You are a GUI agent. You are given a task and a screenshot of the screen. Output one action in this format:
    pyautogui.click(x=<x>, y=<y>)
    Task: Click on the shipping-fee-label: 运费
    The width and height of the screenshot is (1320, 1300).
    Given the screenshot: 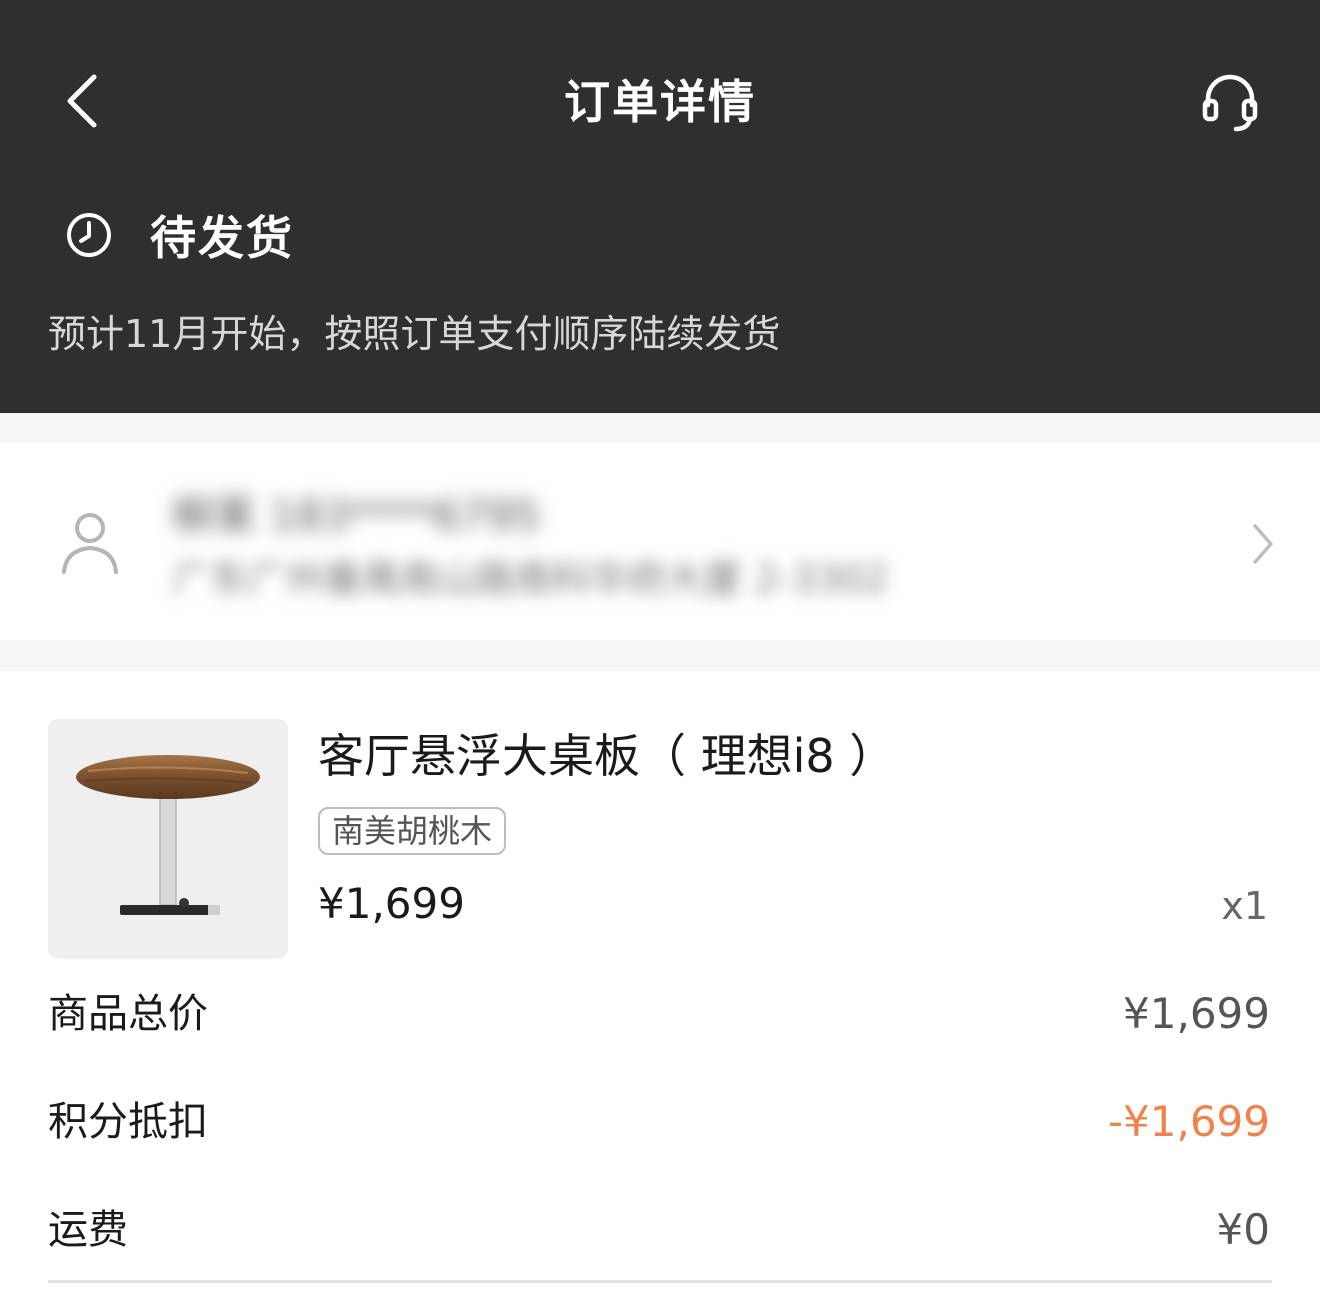 What is the action you would take?
    pyautogui.click(x=88, y=1230)
    